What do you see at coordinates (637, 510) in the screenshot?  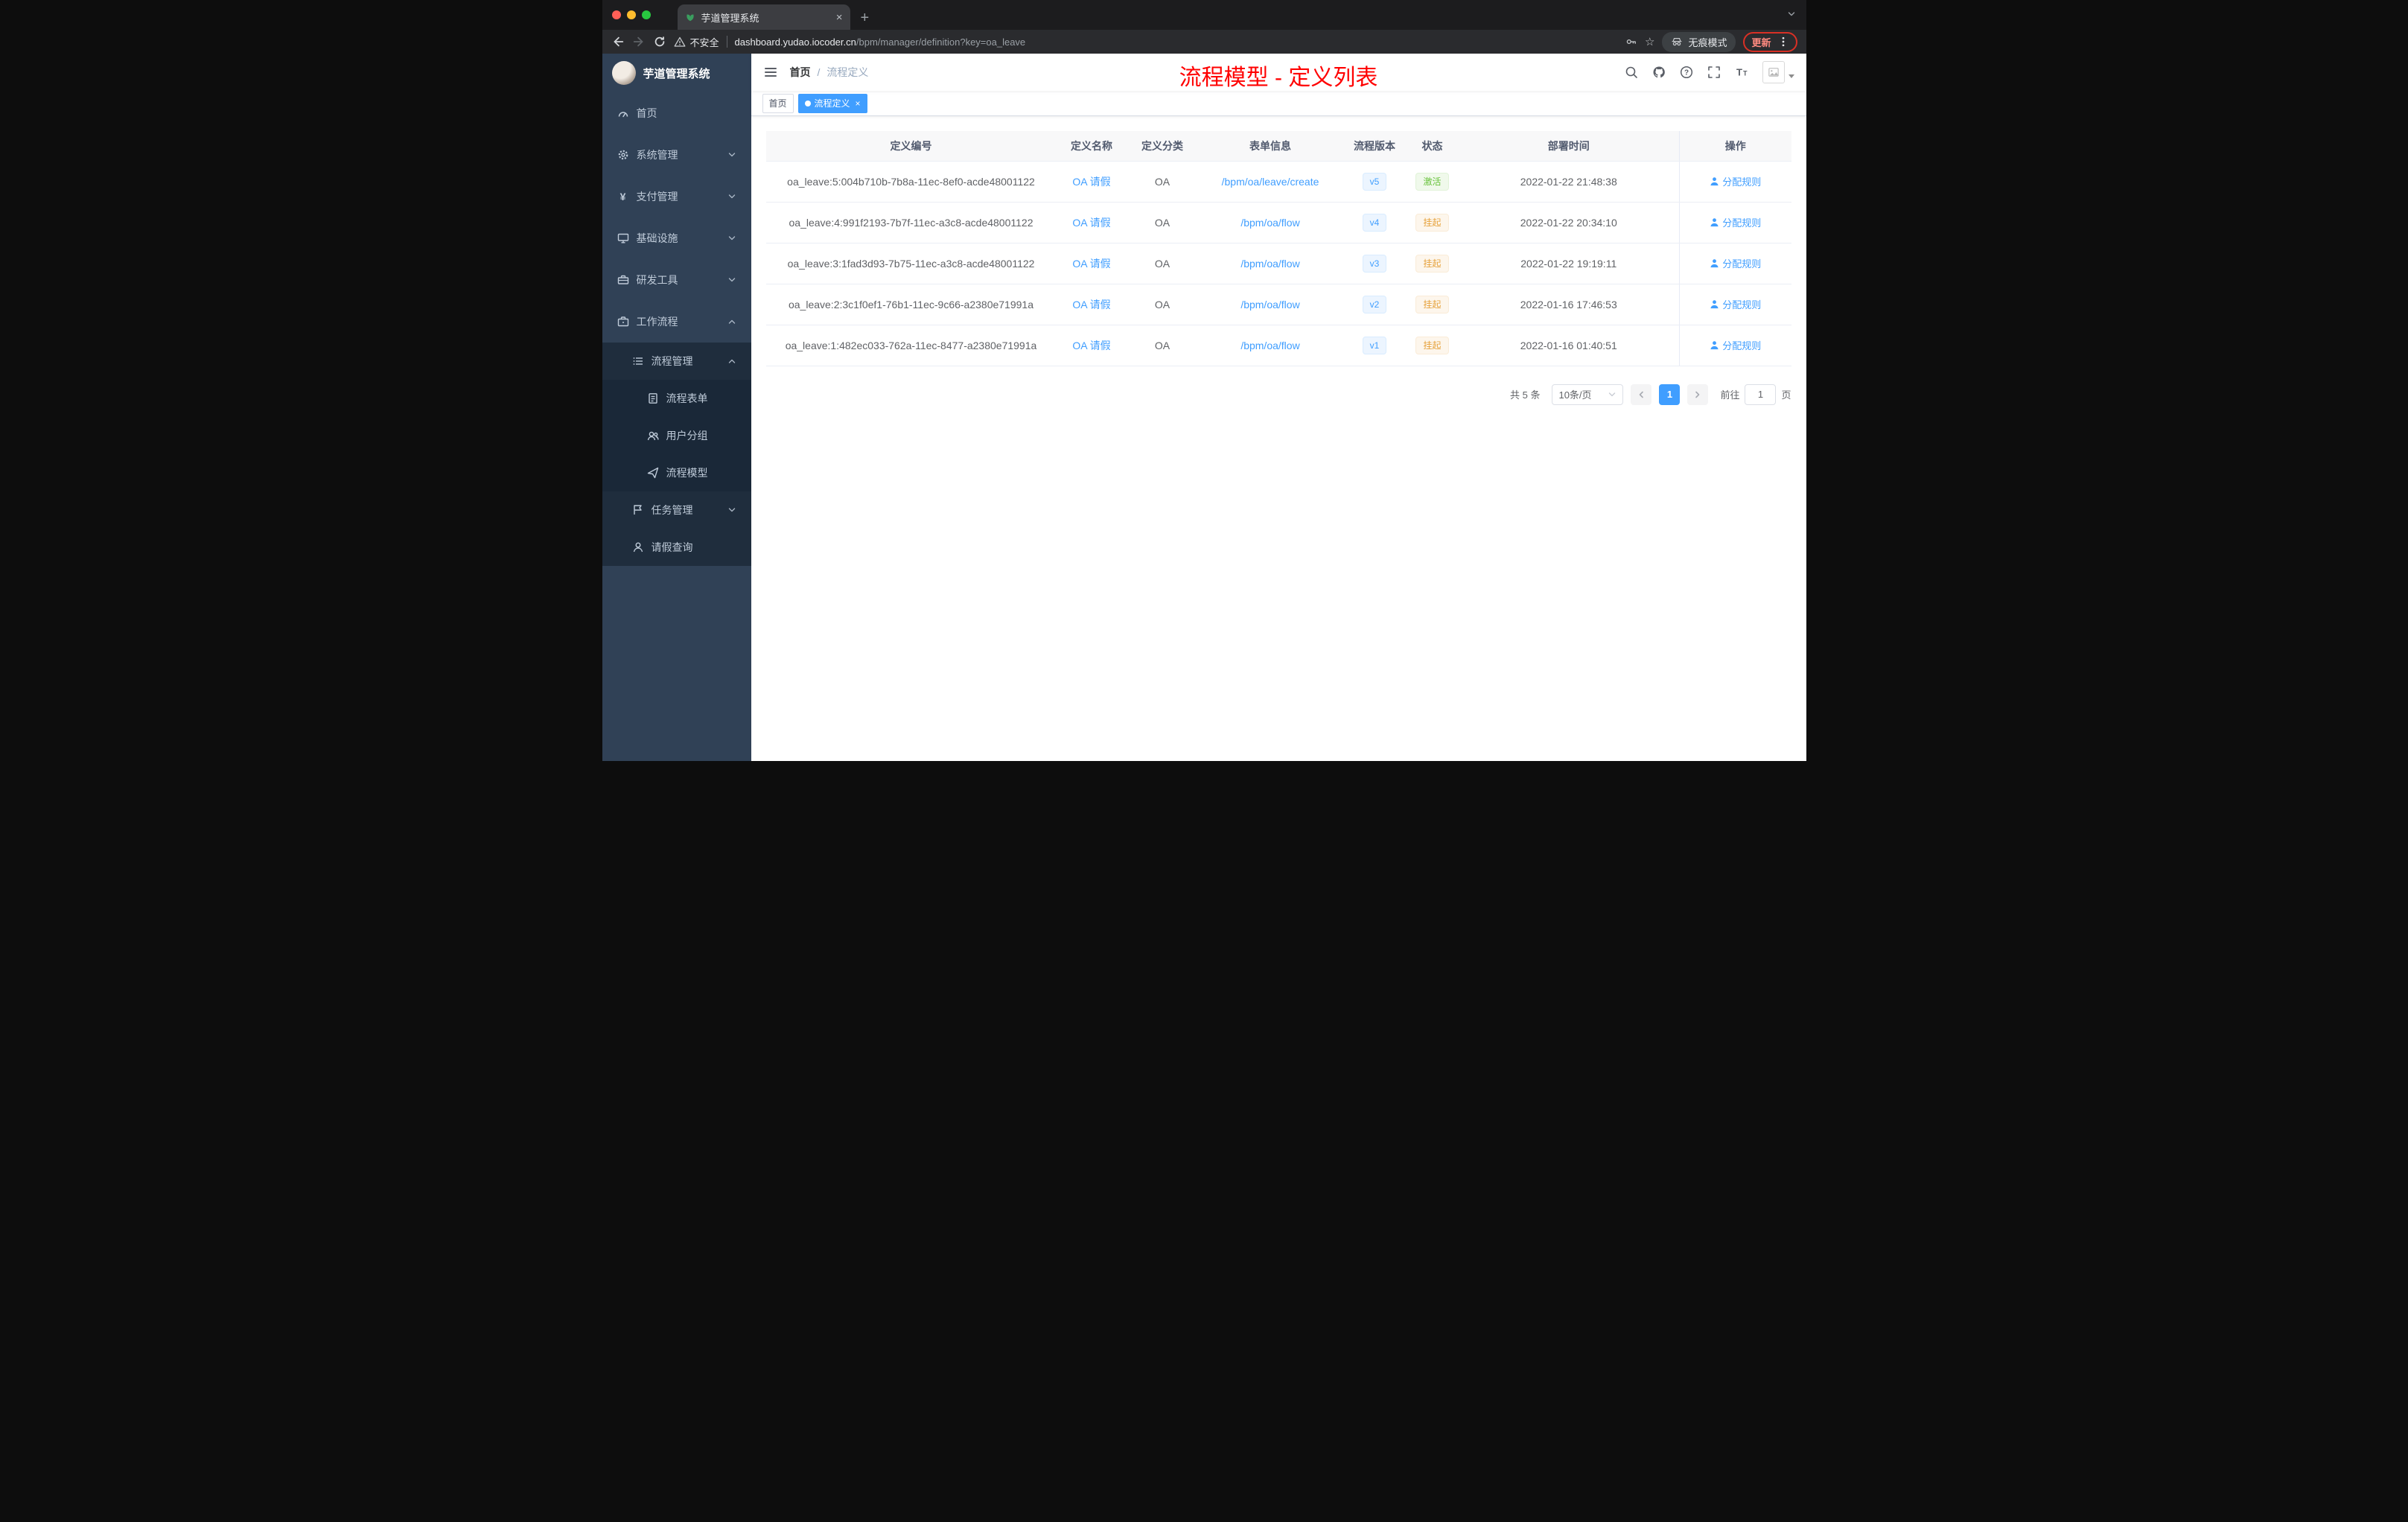 I see `flag-icon` at bounding box center [637, 510].